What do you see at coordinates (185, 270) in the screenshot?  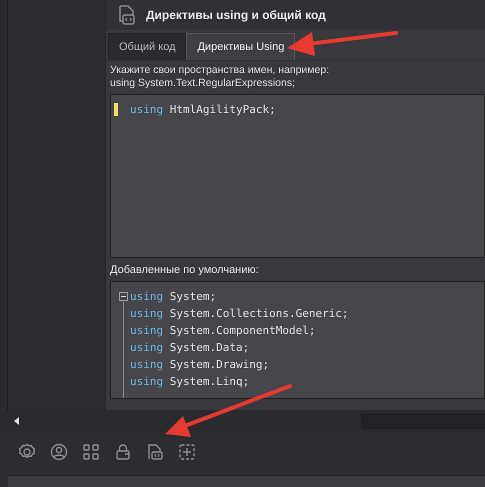 I see `defaults-label: Добавленные по умолчанию:` at bounding box center [185, 270].